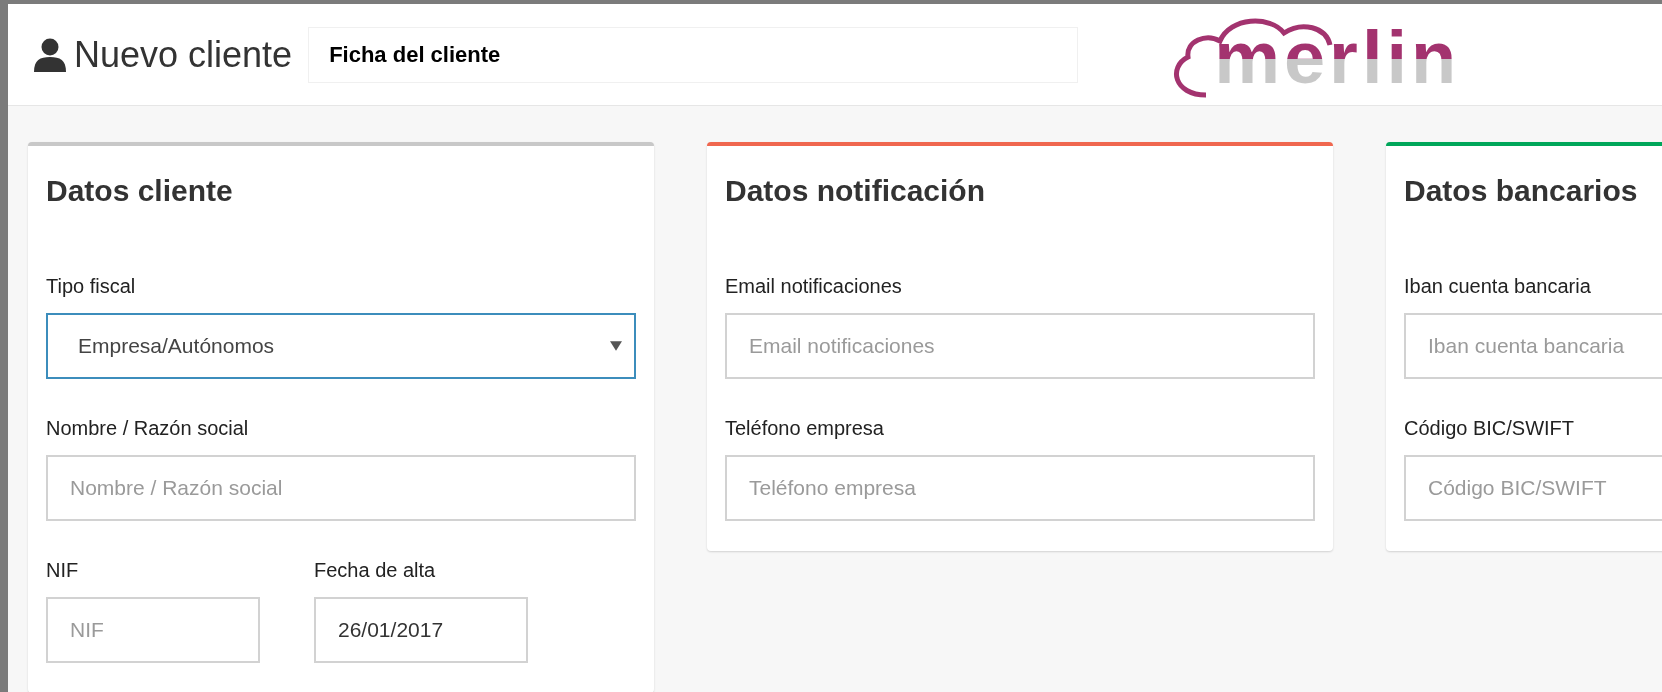 Image resolution: width=1662 pixels, height=692 pixels. I want to click on field-label: Tipo fiscal, so click(91, 286).